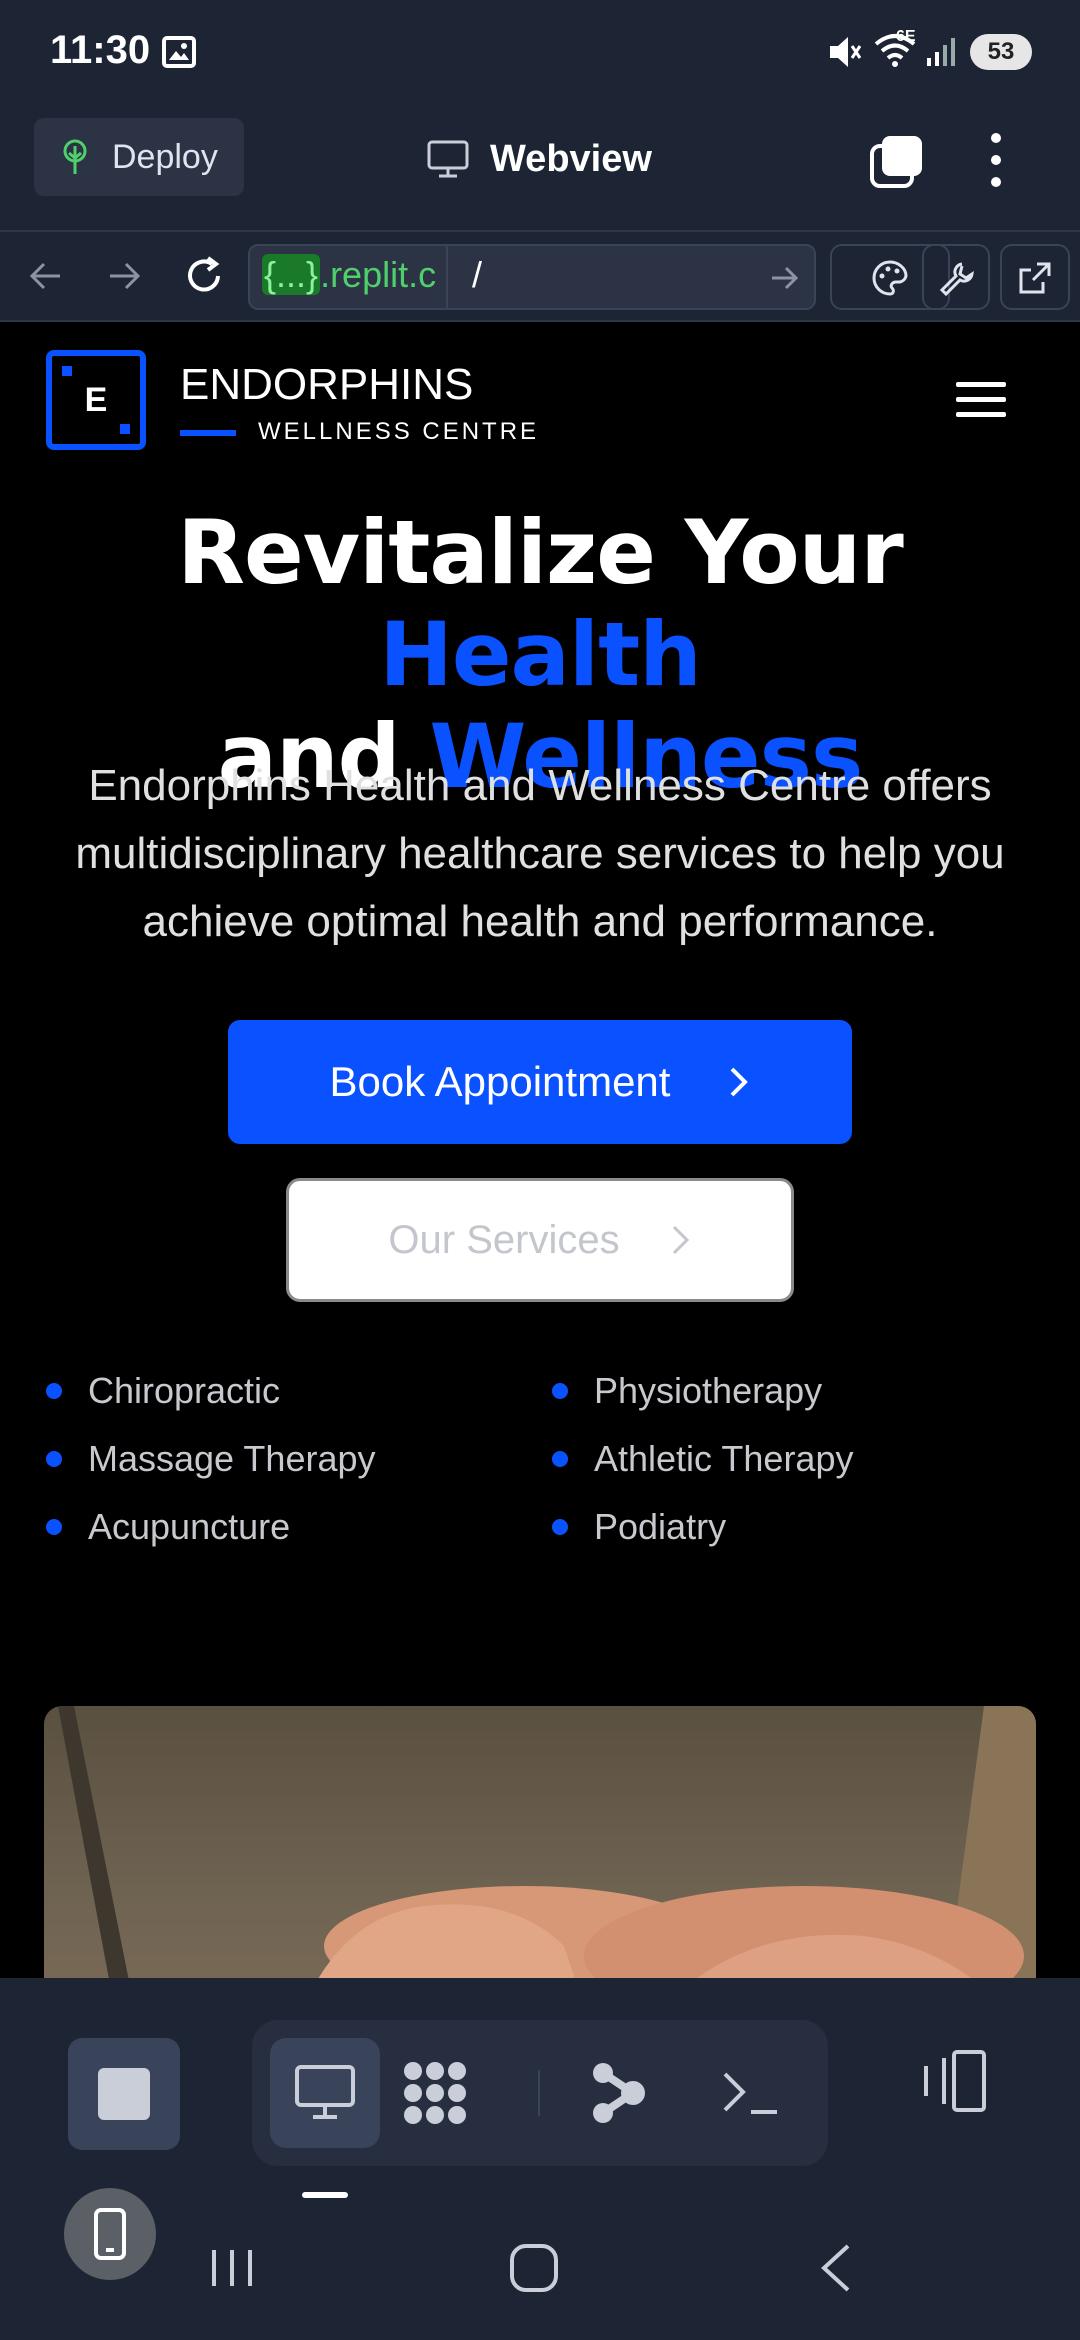  What do you see at coordinates (204, 276) in the screenshot?
I see `reload-icon` at bounding box center [204, 276].